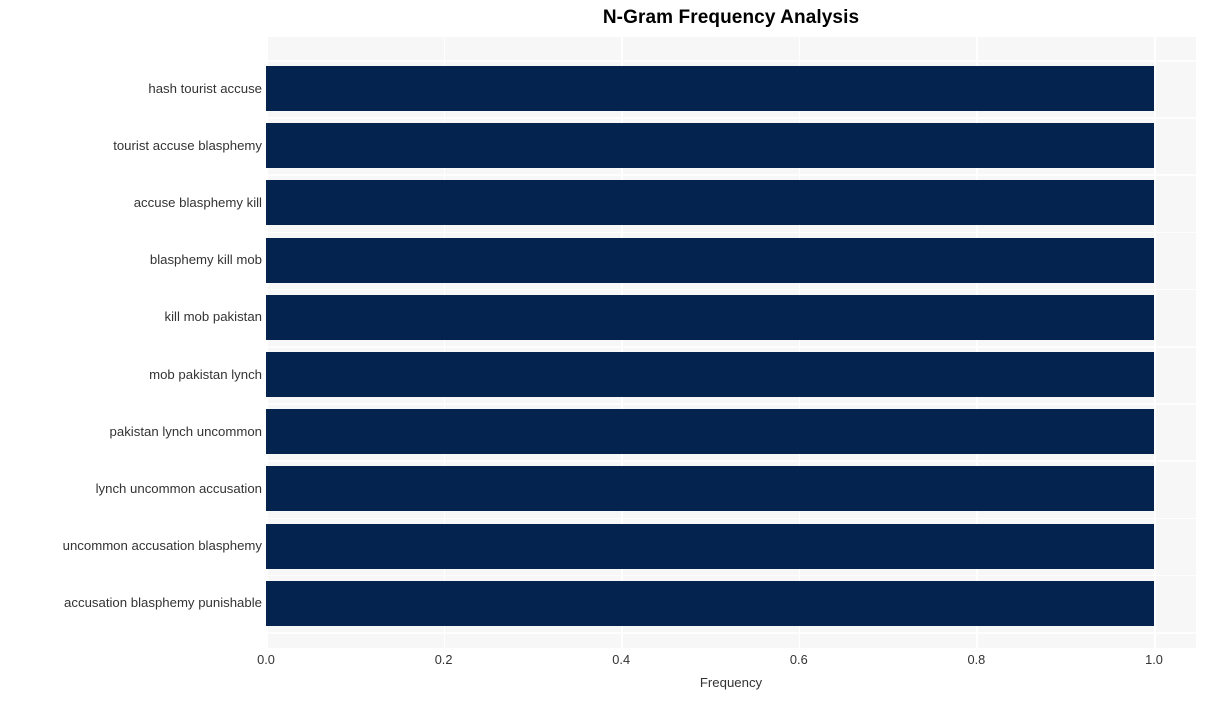 Image resolution: width=1206 pixels, height=701 pixels. What do you see at coordinates (1155, 342) in the screenshot?
I see `vertical-gridline` at bounding box center [1155, 342].